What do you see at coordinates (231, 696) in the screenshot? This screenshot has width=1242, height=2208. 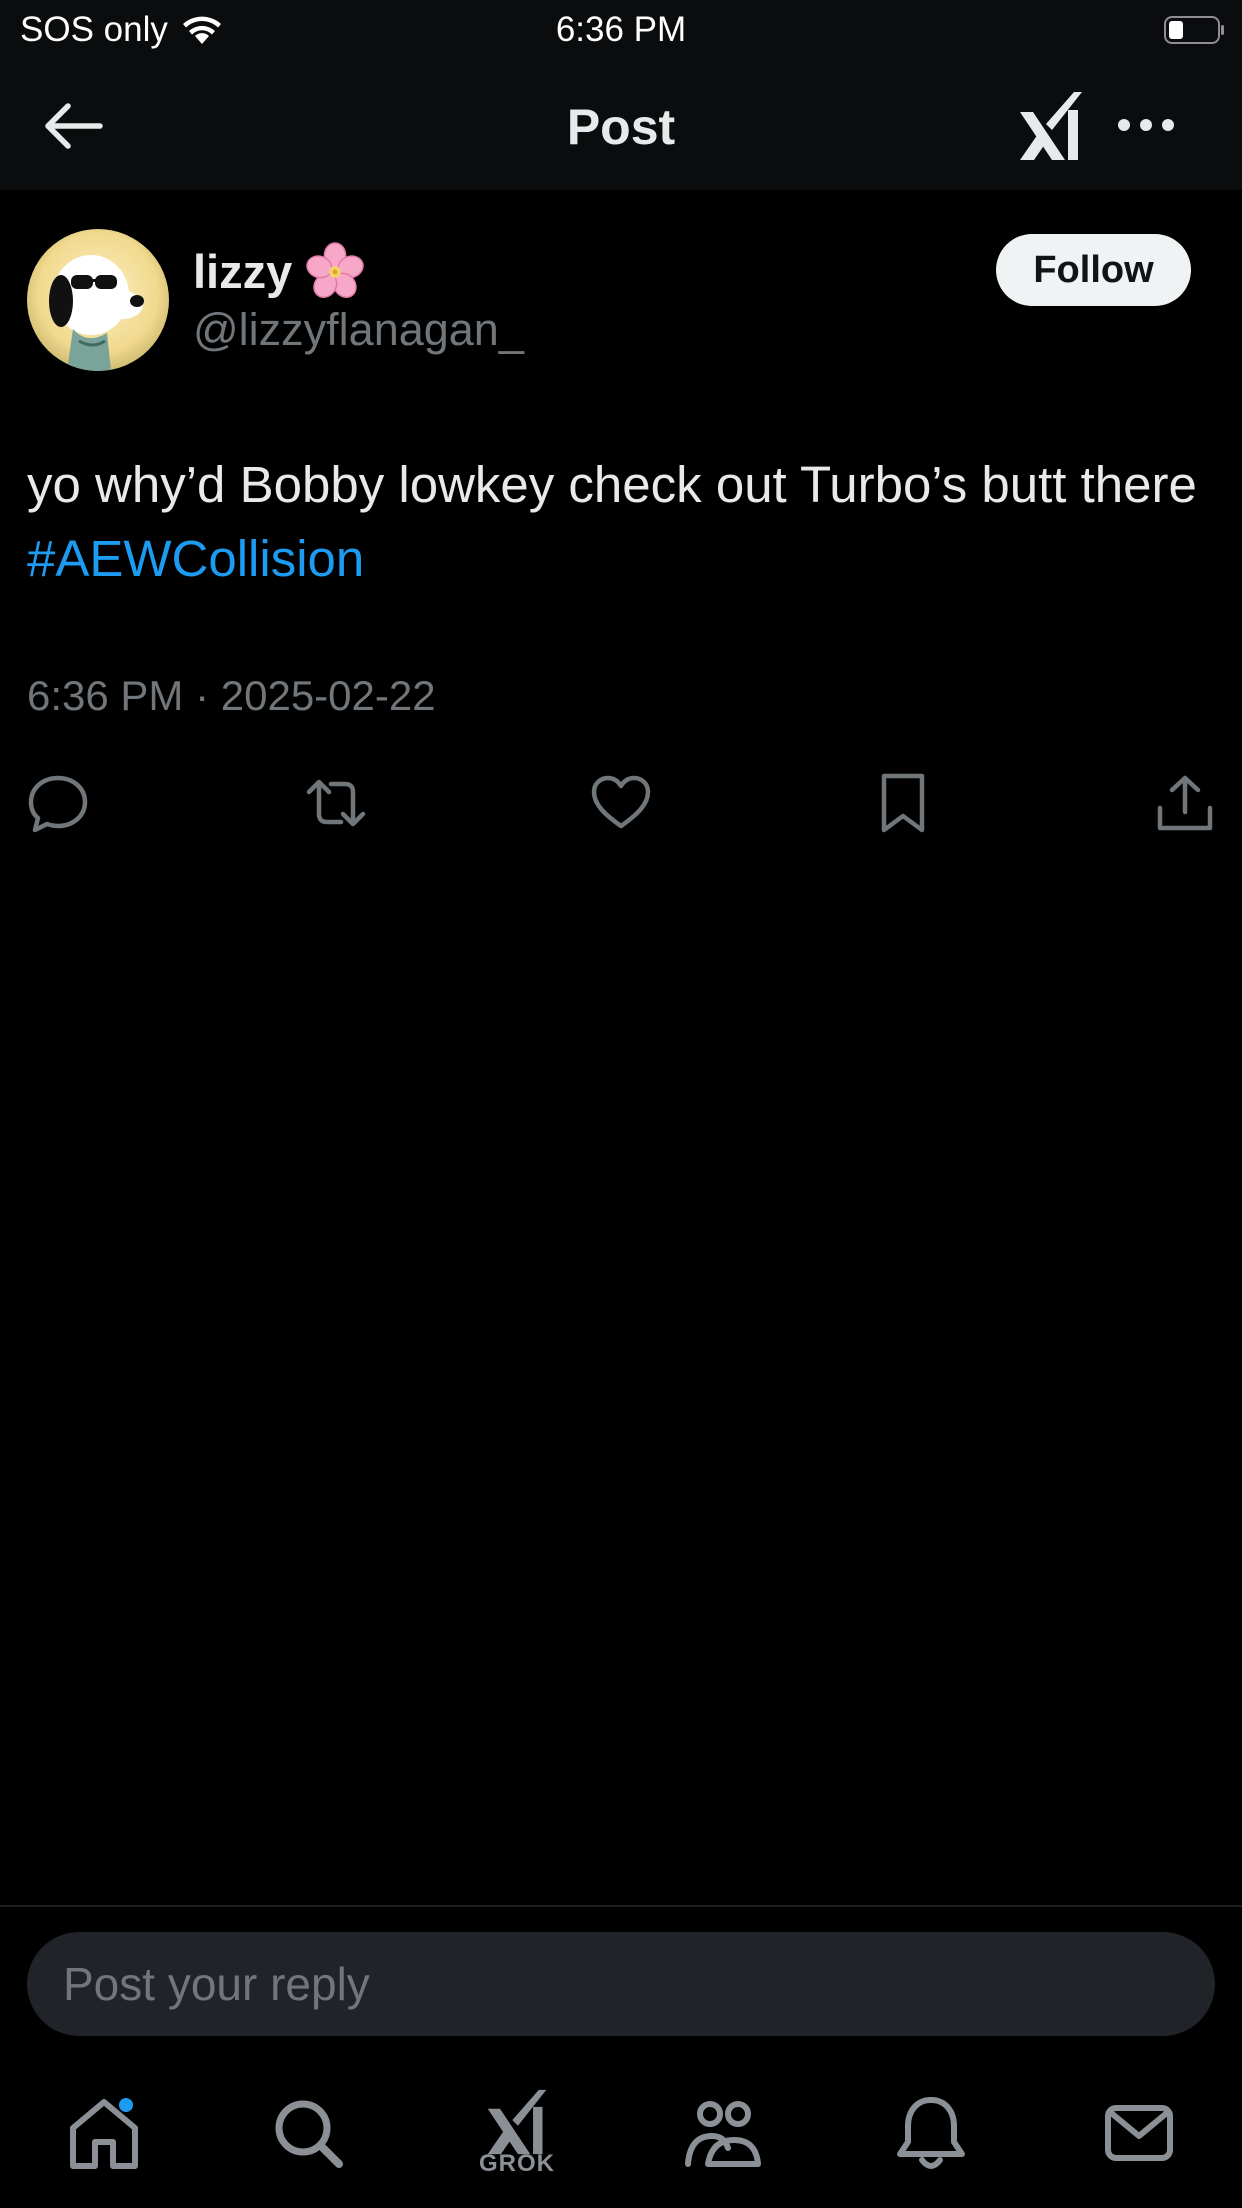 I see `post-timestamp: 6:36 PM · 2025-02-22` at bounding box center [231, 696].